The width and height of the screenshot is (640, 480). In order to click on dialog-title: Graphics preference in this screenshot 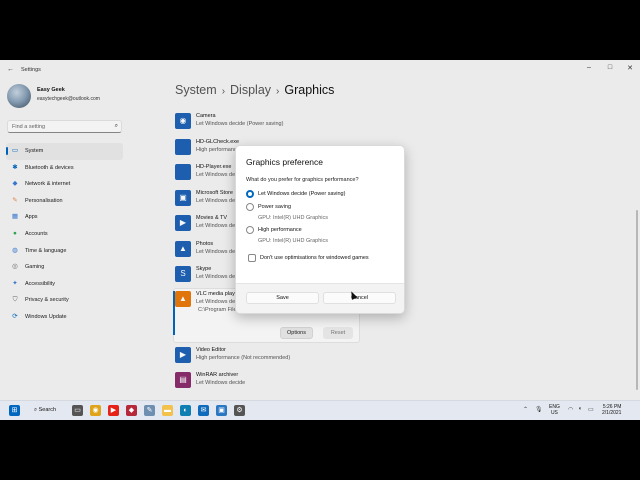, I will do `click(285, 162)`.